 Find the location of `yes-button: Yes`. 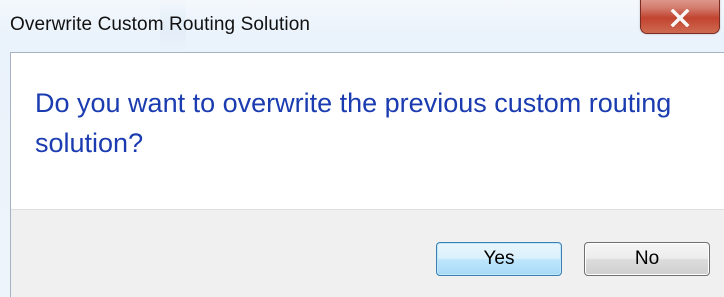

yes-button: Yes is located at coordinates (499, 259).